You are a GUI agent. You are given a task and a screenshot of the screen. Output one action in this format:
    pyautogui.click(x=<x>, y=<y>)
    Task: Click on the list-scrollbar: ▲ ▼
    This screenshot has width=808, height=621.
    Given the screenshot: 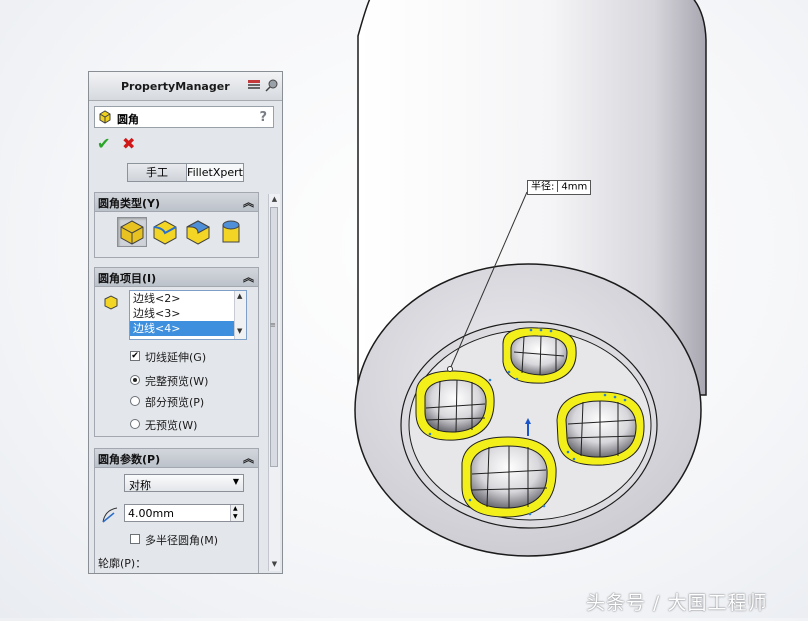 What is the action you would take?
    pyautogui.click(x=240, y=315)
    